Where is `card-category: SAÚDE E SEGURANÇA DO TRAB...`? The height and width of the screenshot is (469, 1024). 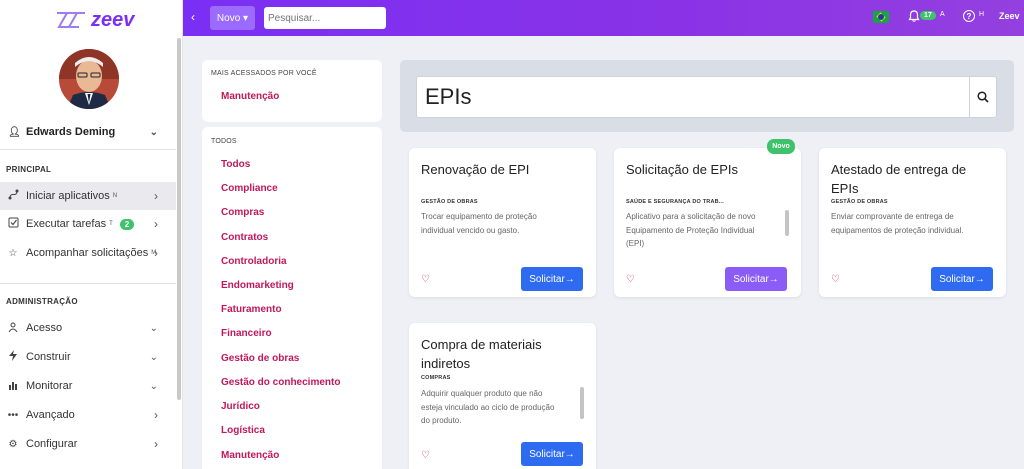
card-category: SAÚDE E SEGURANÇA DO TRAB... is located at coordinates (675, 202).